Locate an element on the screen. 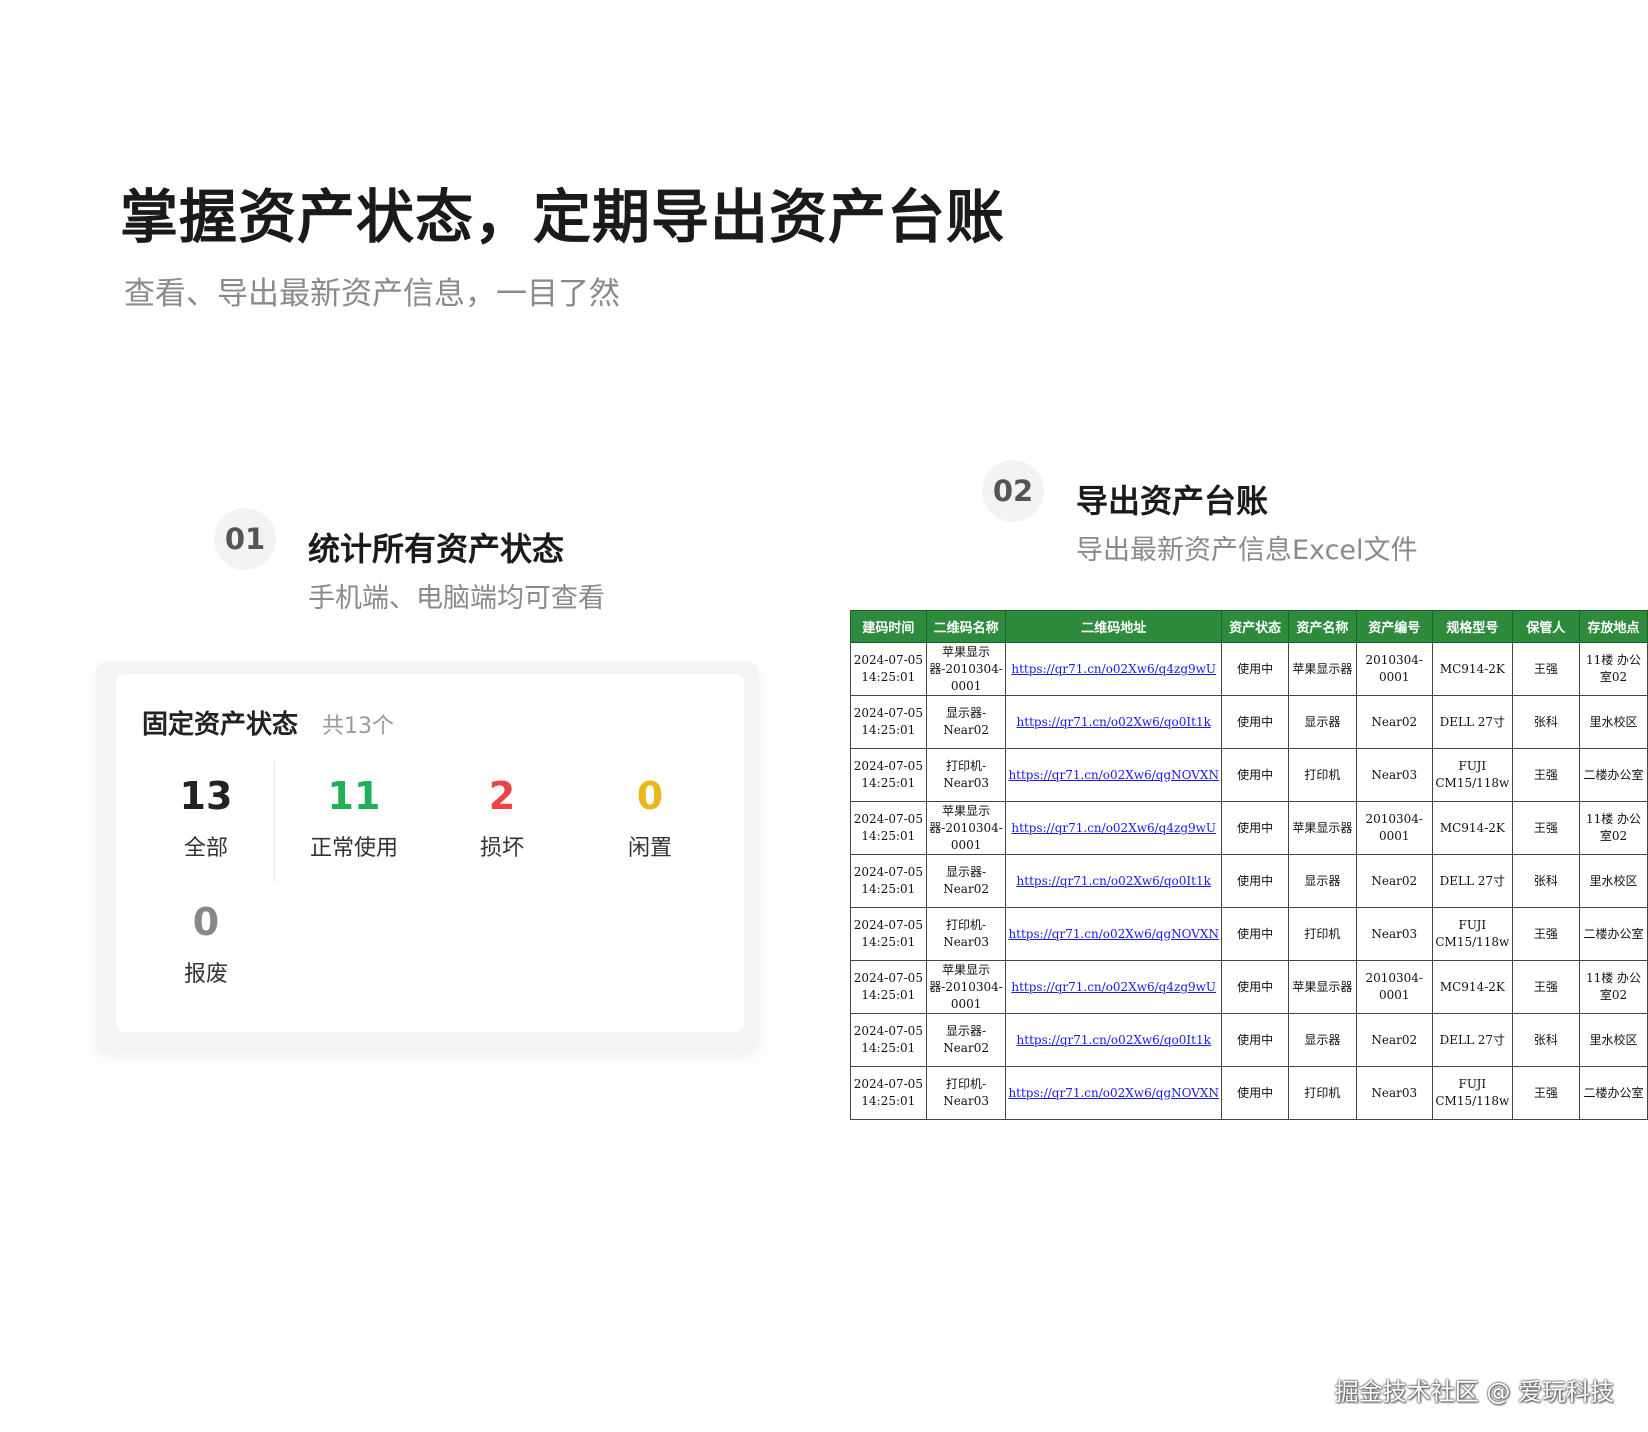 Image resolution: width=1648 pixels, height=1432 pixels. section-1-number-badge: 01 is located at coordinates (245, 539).